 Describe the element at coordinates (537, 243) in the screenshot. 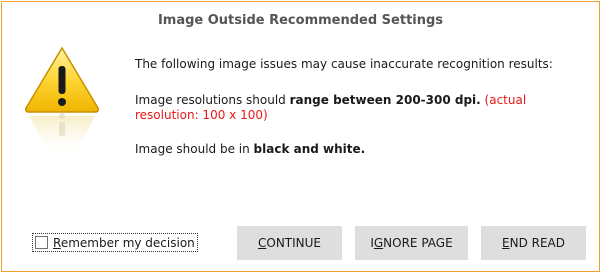

I see `end-label: ND READ` at that location.